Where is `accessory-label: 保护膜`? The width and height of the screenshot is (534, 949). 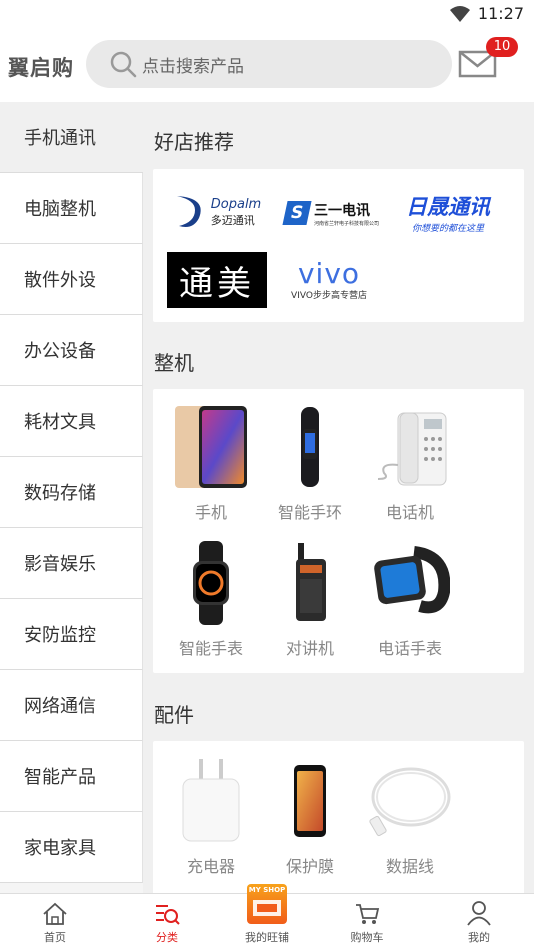 accessory-label: 保护膜 is located at coordinates (309, 866).